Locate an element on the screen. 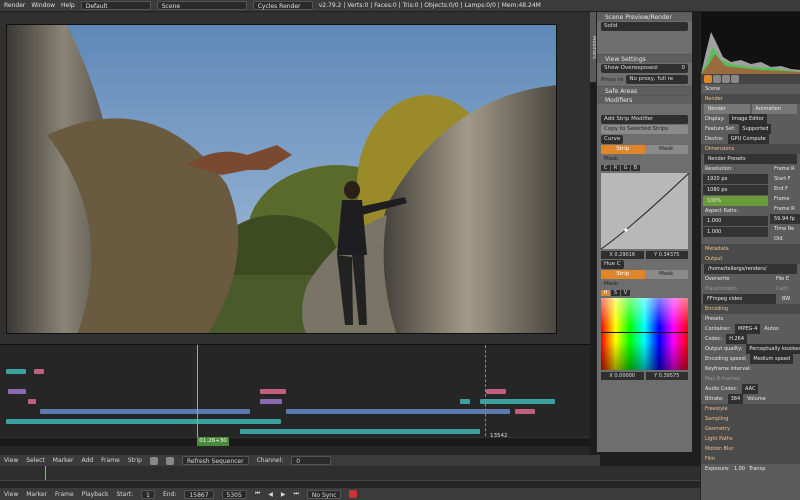  menu-add: Add is located at coordinates (88, 460).